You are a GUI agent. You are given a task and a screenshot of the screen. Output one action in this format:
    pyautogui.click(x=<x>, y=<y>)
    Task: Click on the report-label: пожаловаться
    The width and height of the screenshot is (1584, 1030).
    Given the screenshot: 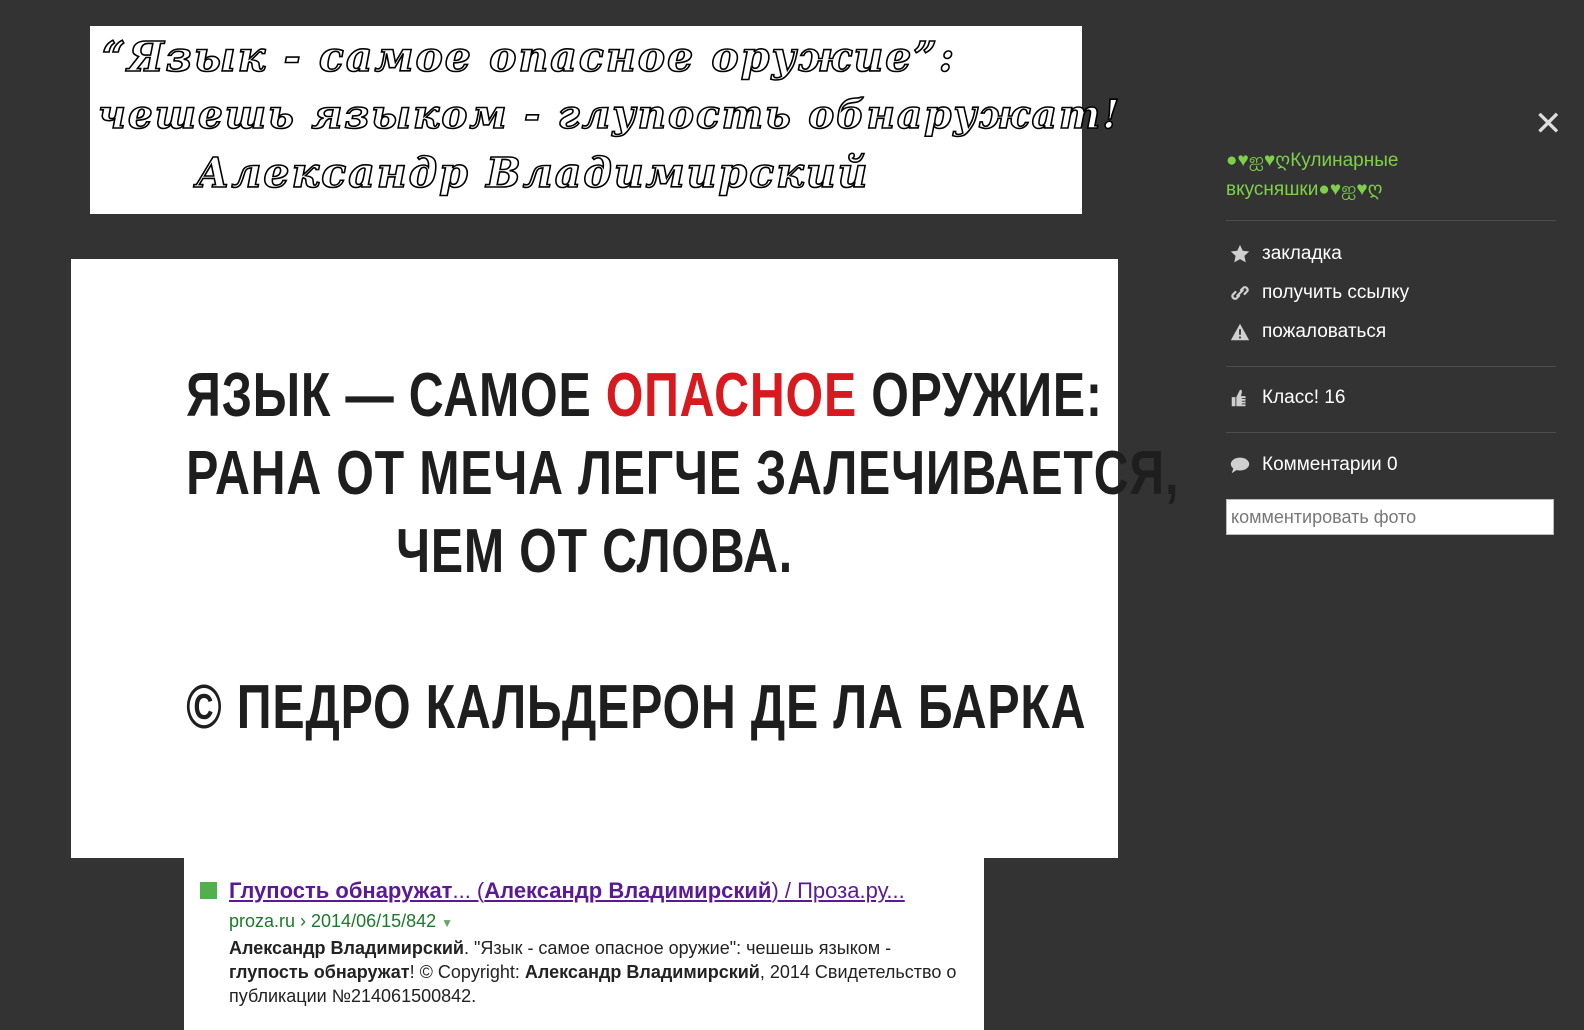 What is the action you would take?
    pyautogui.click(x=1324, y=331)
    